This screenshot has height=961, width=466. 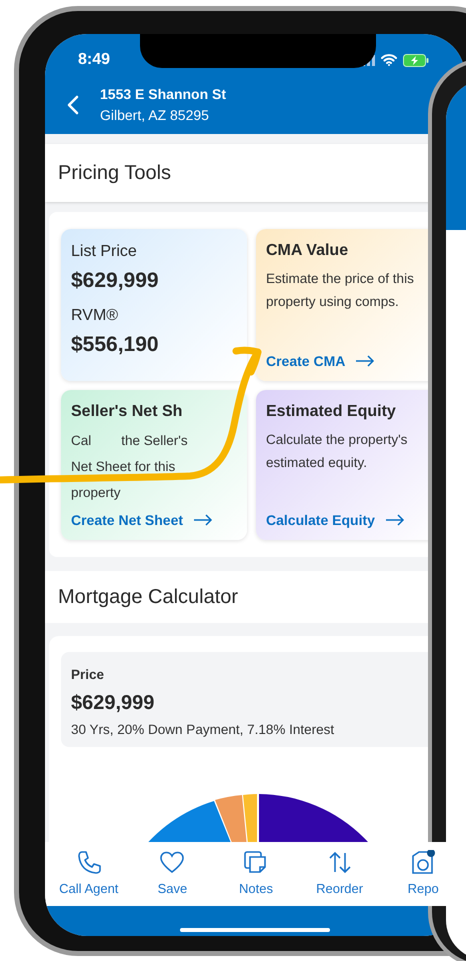 I want to click on up-down-arrows-icon, so click(x=339, y=862).